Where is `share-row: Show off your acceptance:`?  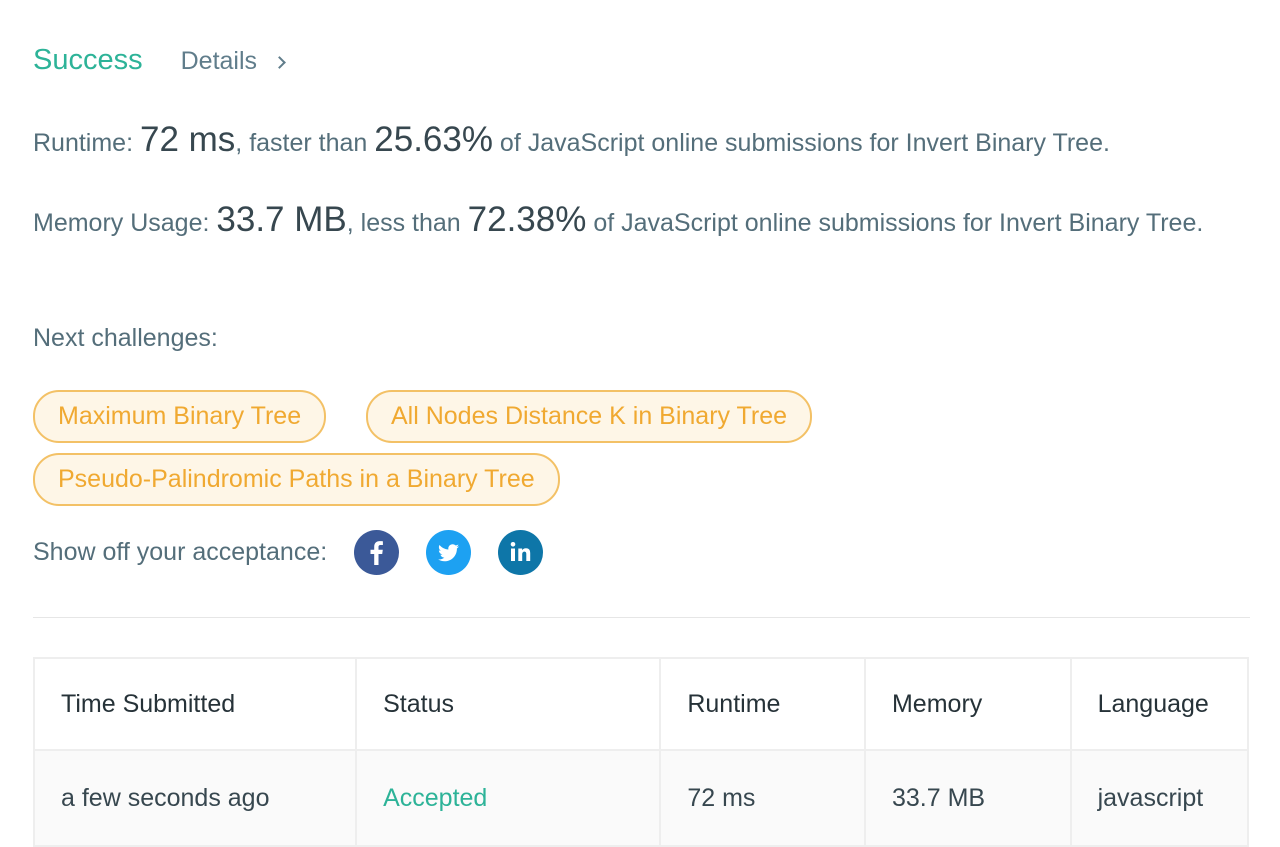
share-row: Show off your acceptance: is located at coordinates (288, 552).